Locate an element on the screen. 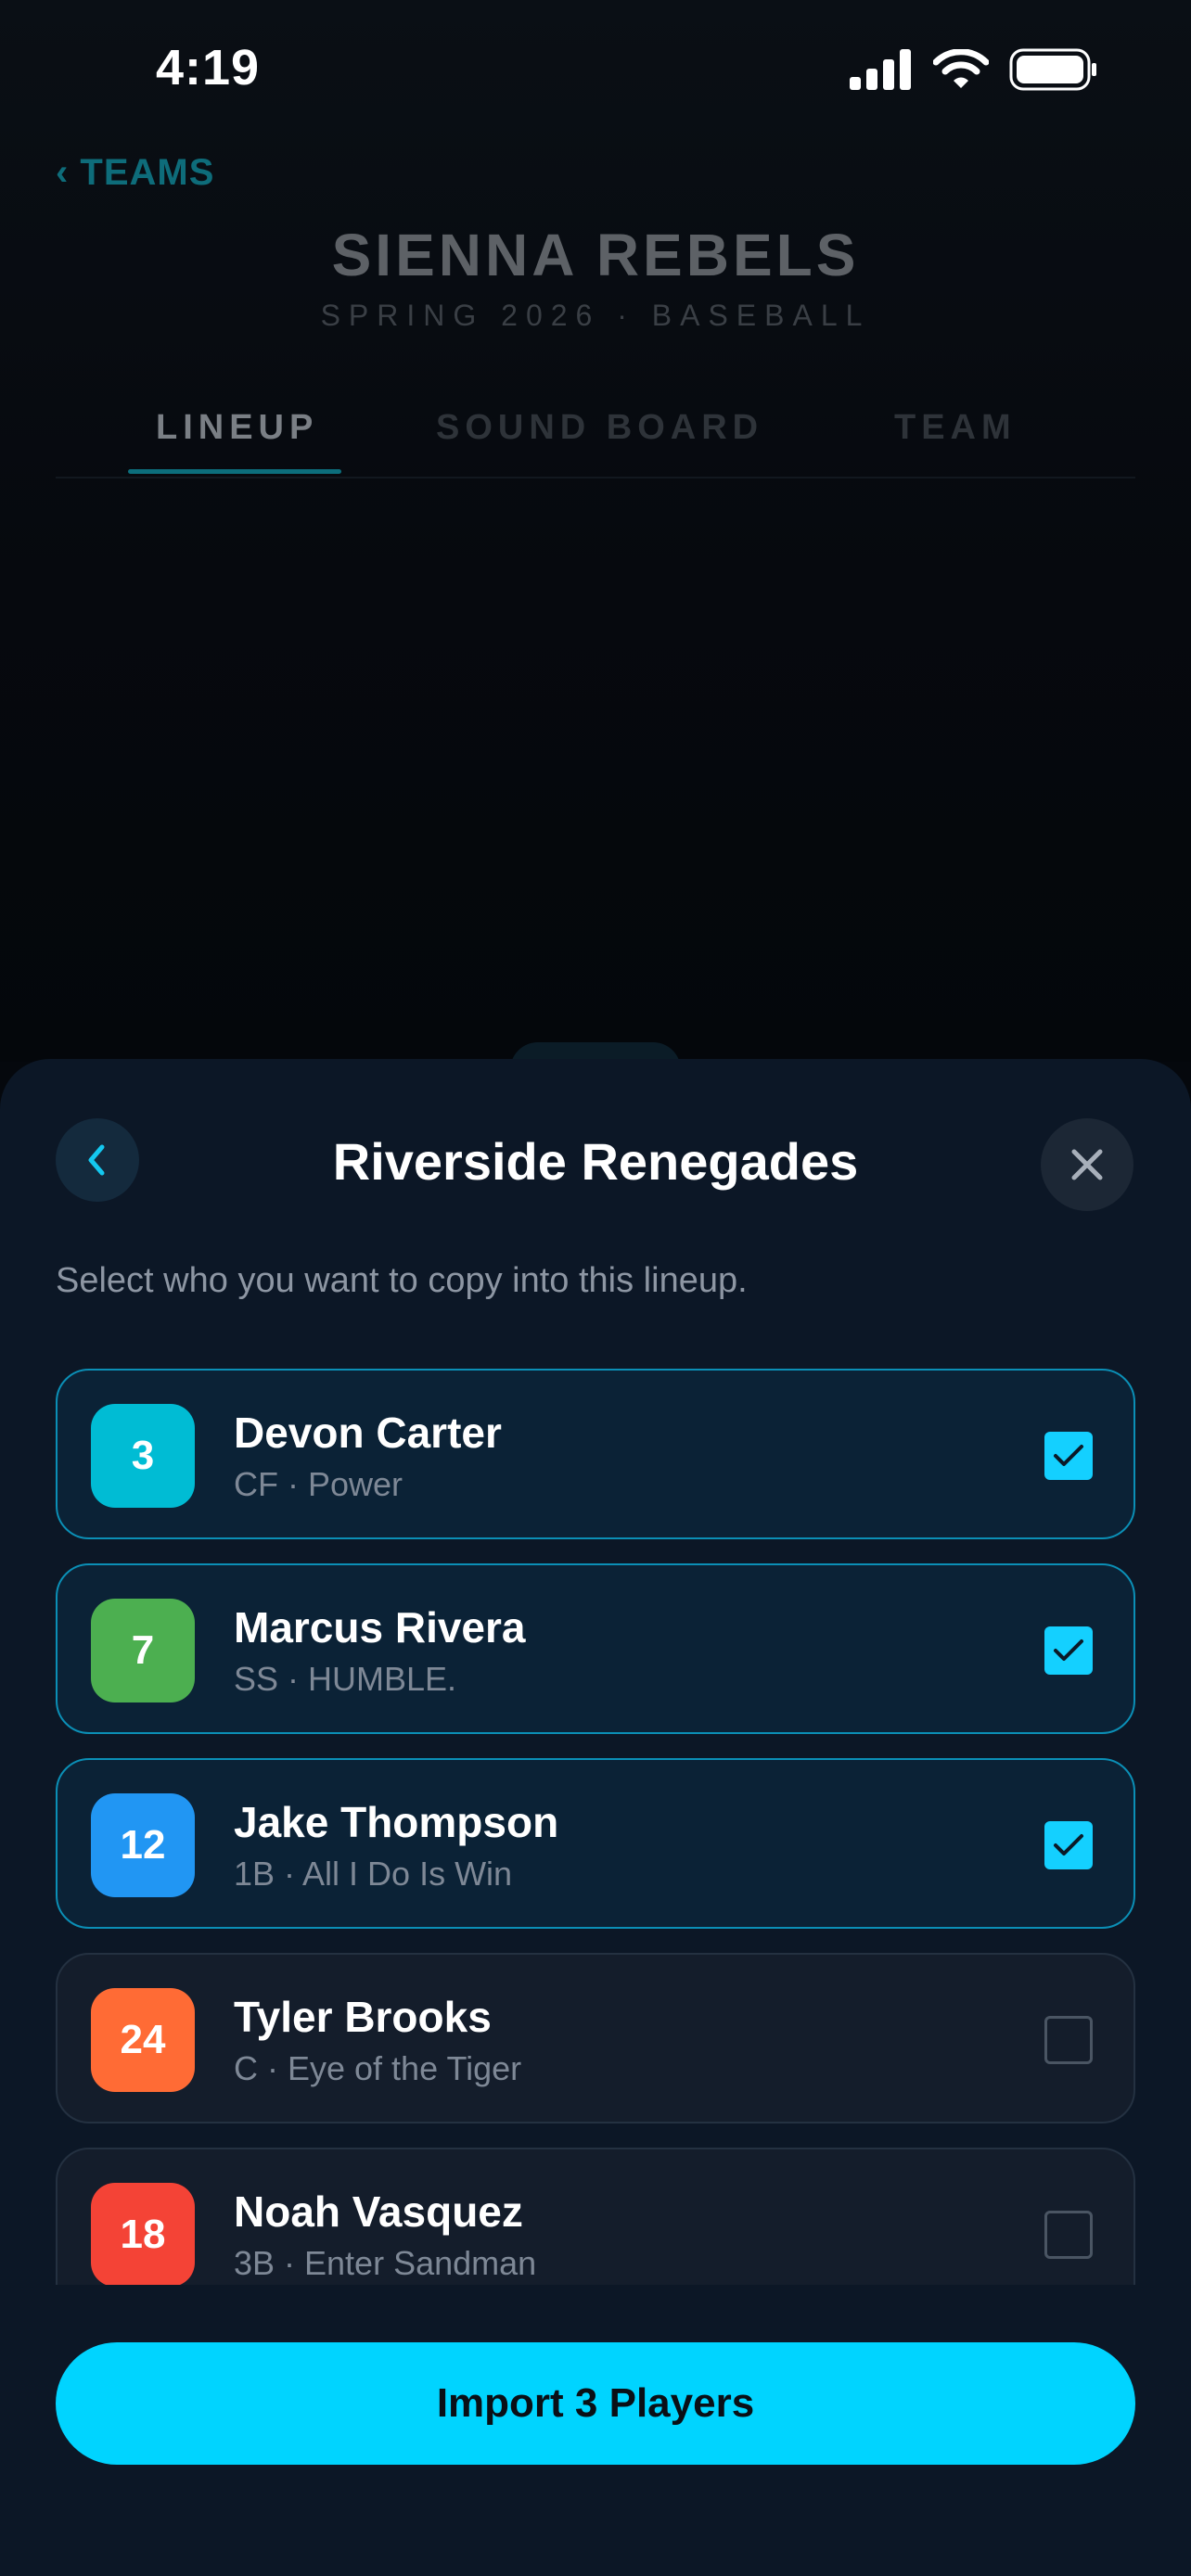 The height and width of the screenshot is (2576, 1191). player-row: 3 Devon Carter CF · Power is located at coordinates (595, 1454).